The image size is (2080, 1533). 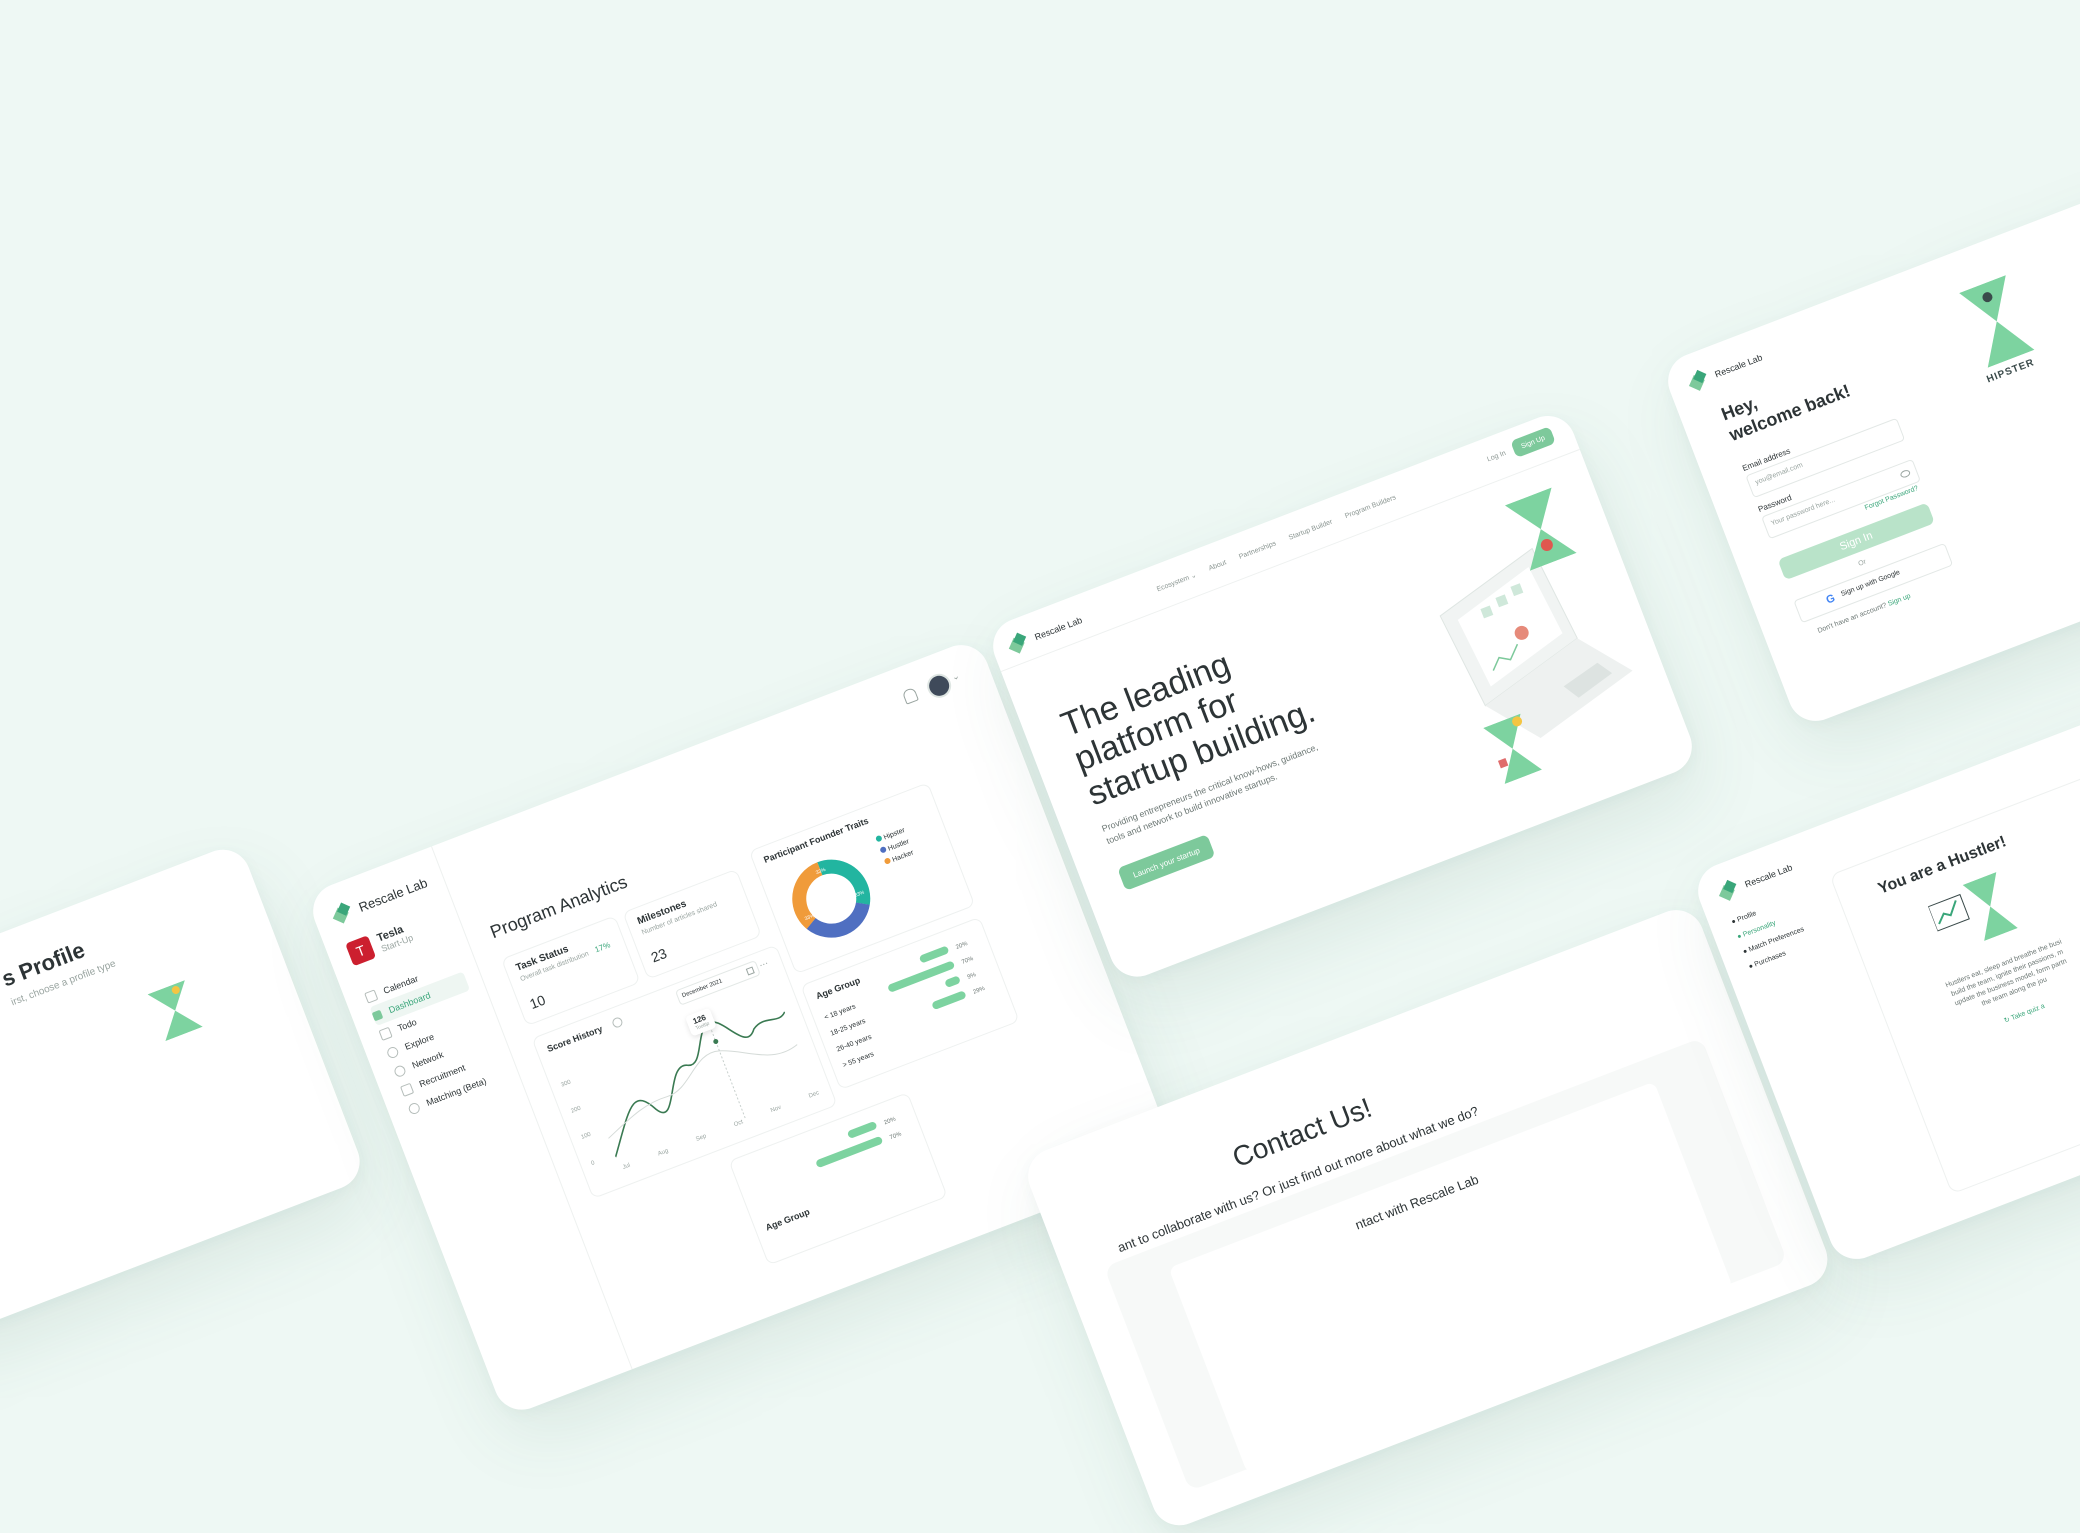 I want to click on task-status-value: 10, so click(x=537, y=1002).